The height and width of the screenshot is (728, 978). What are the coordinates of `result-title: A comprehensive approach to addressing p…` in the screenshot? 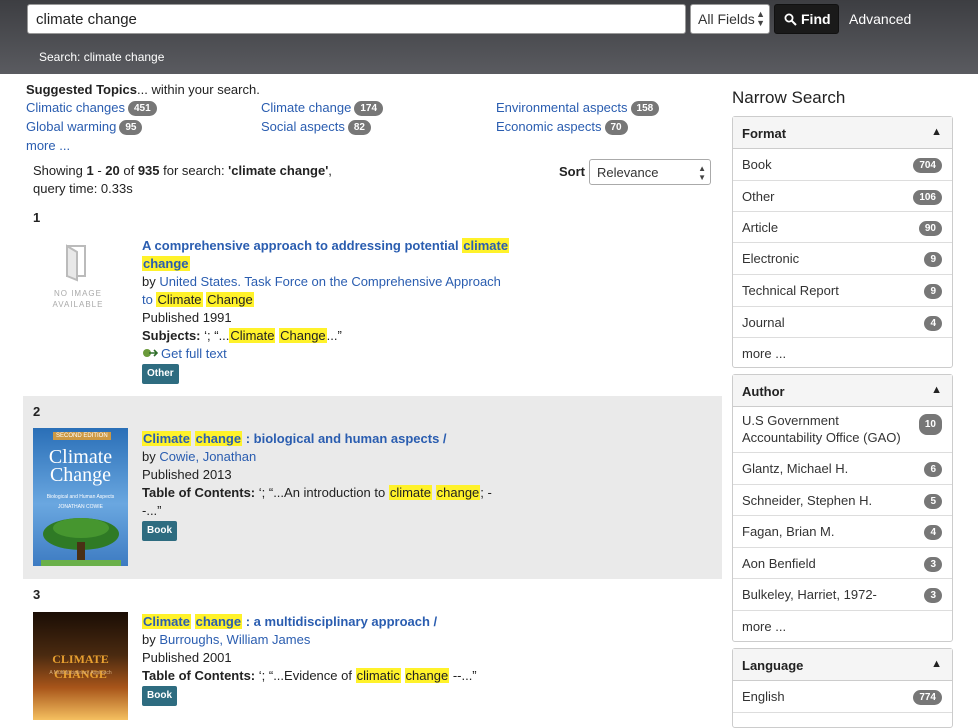 It's located at (327, 255).